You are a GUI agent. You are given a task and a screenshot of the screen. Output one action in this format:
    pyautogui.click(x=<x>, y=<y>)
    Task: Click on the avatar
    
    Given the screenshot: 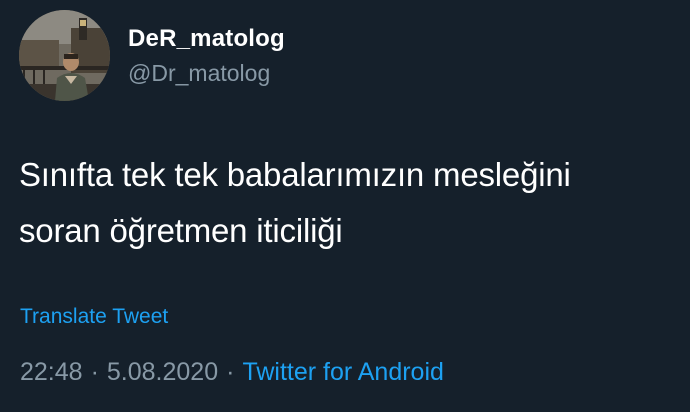 What is the action you would take?
    pyautogui.click(x=64, y=55)
    